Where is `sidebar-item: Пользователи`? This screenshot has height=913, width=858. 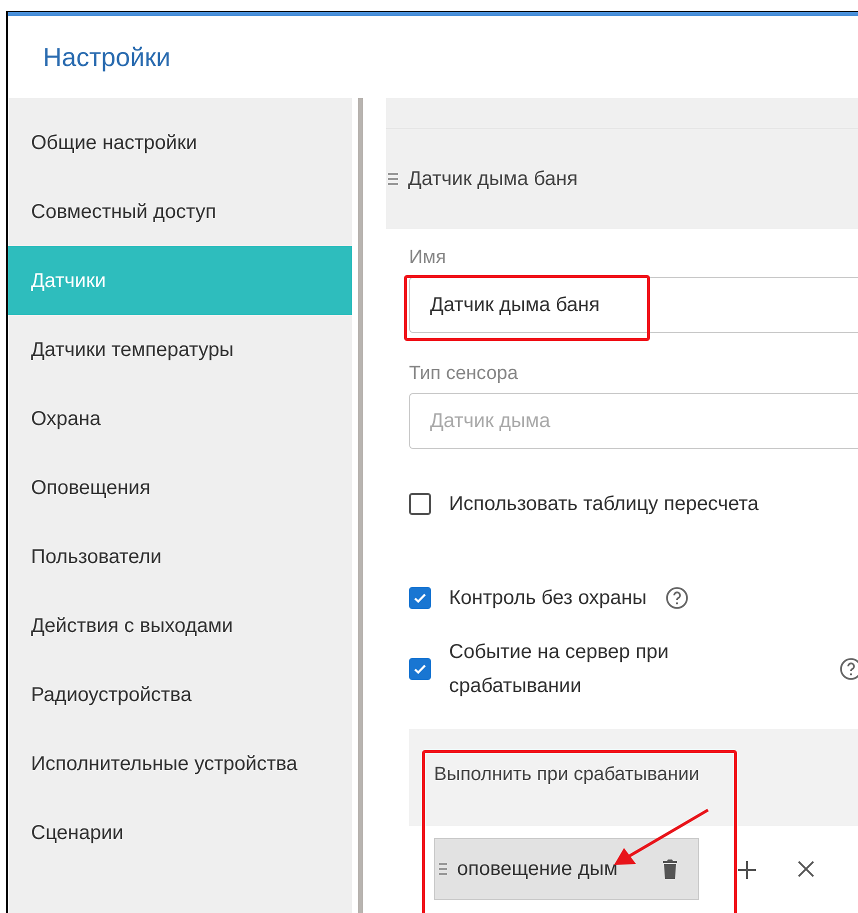
sidebar-item: Пользователи is located at coordinates (180, 556).